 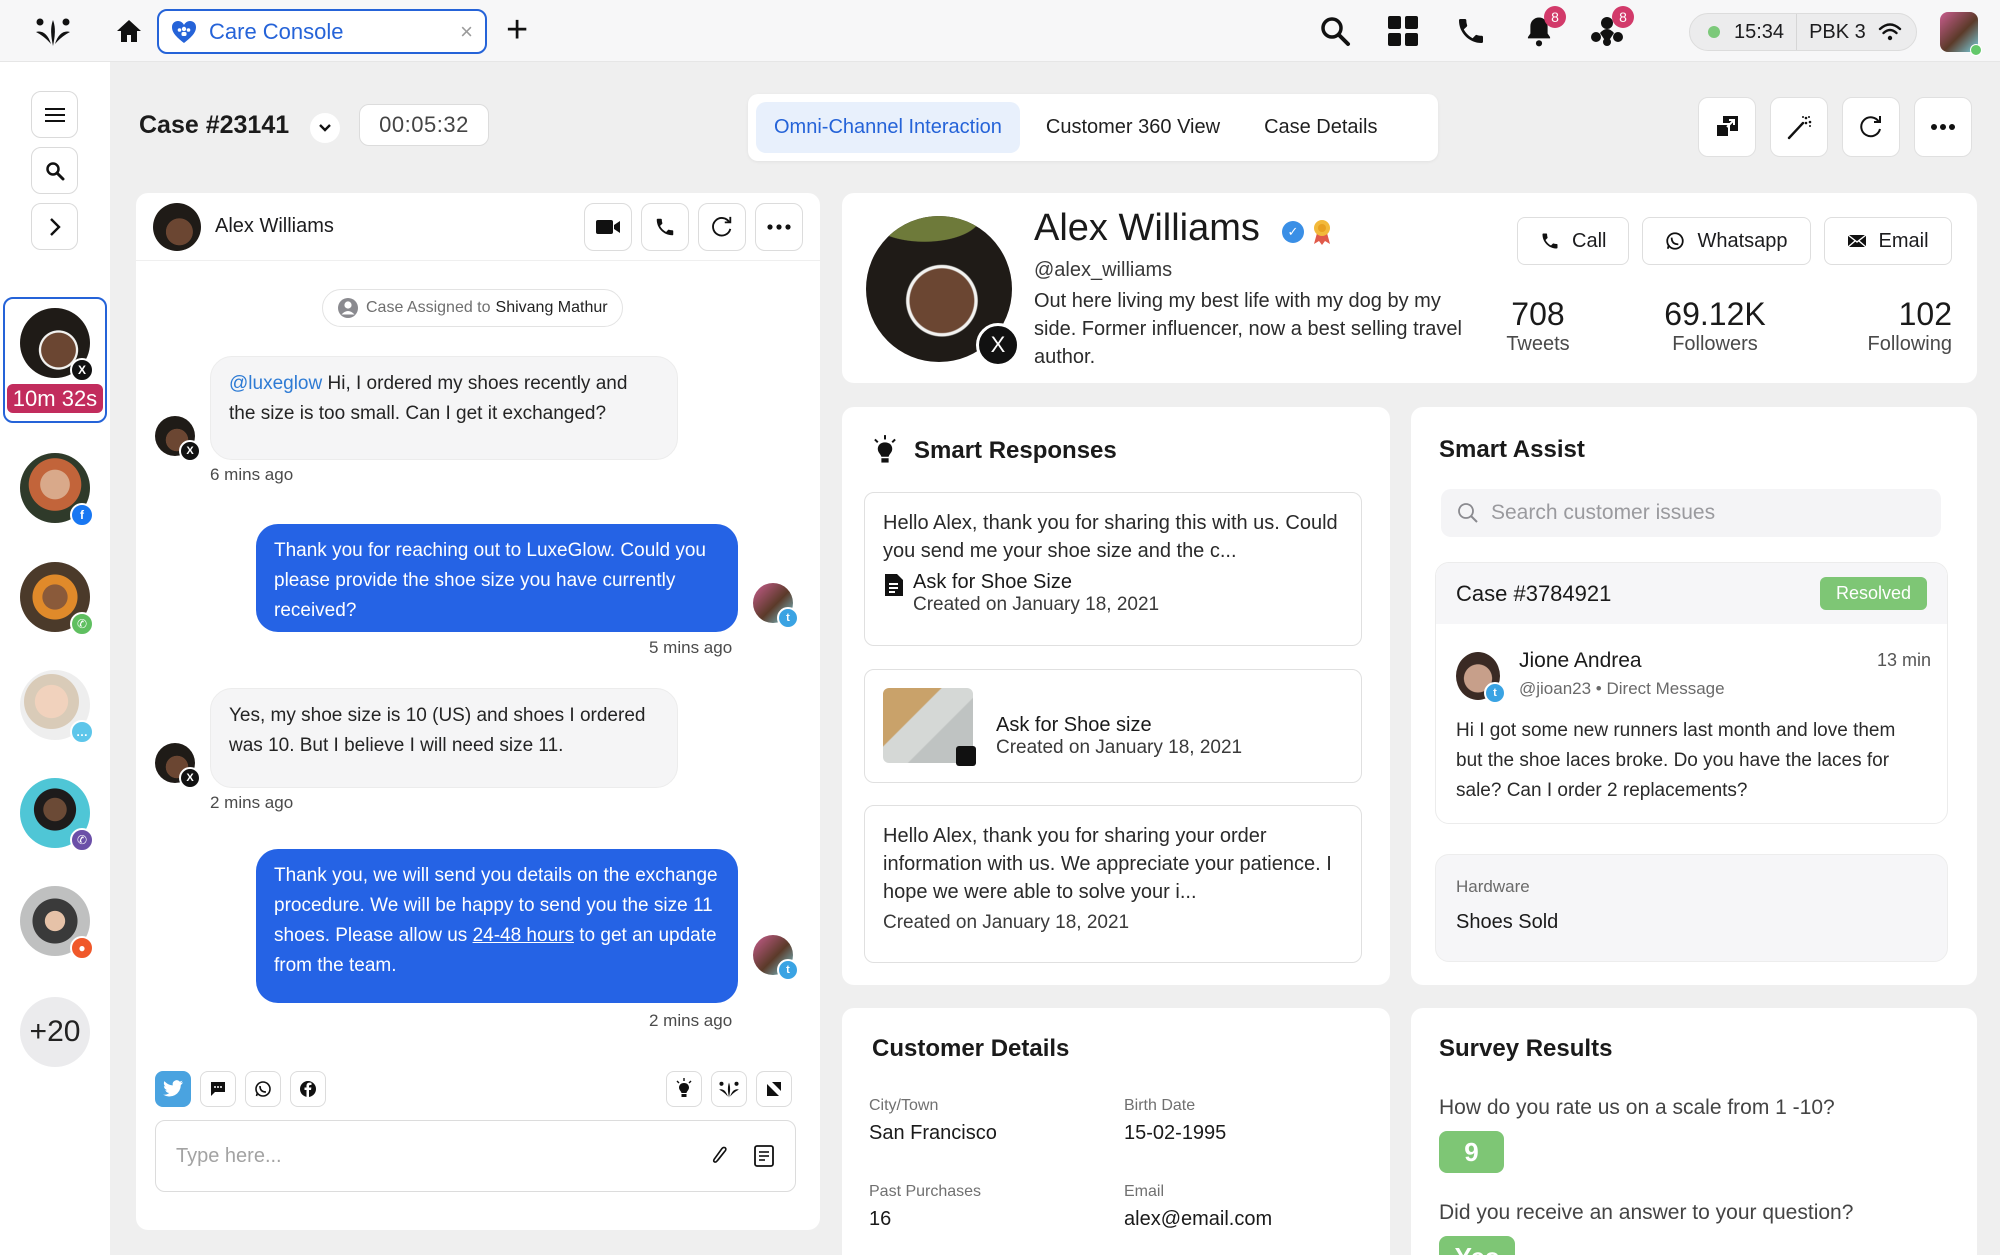 I want to click on conversation-item: f, so click(x=57, y=490).